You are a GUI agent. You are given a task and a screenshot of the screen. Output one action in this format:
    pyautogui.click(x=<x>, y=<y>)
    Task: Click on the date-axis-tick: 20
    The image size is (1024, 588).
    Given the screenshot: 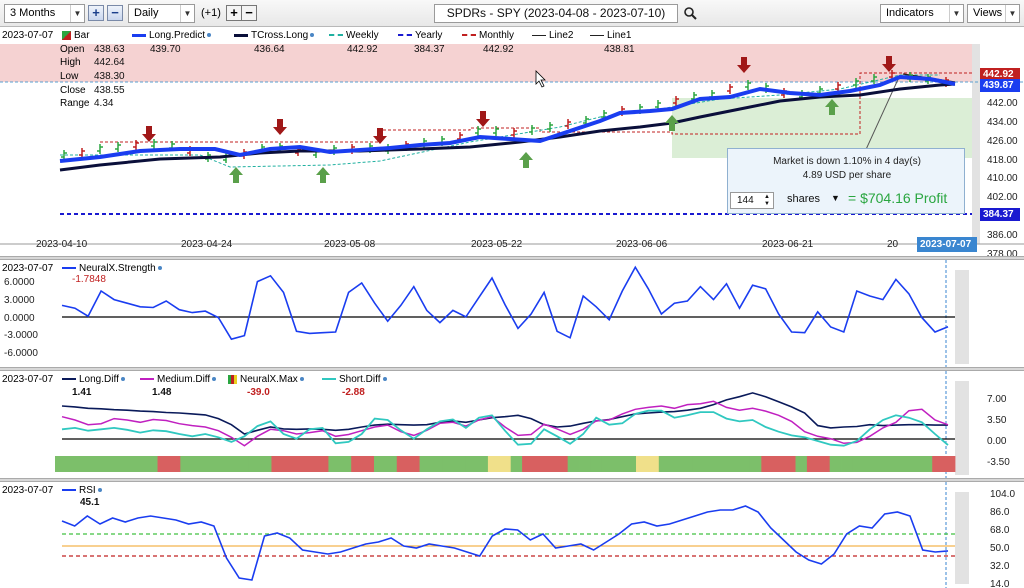 What is the action you would take?
    pyautogui.click(x=893, y=244)
    